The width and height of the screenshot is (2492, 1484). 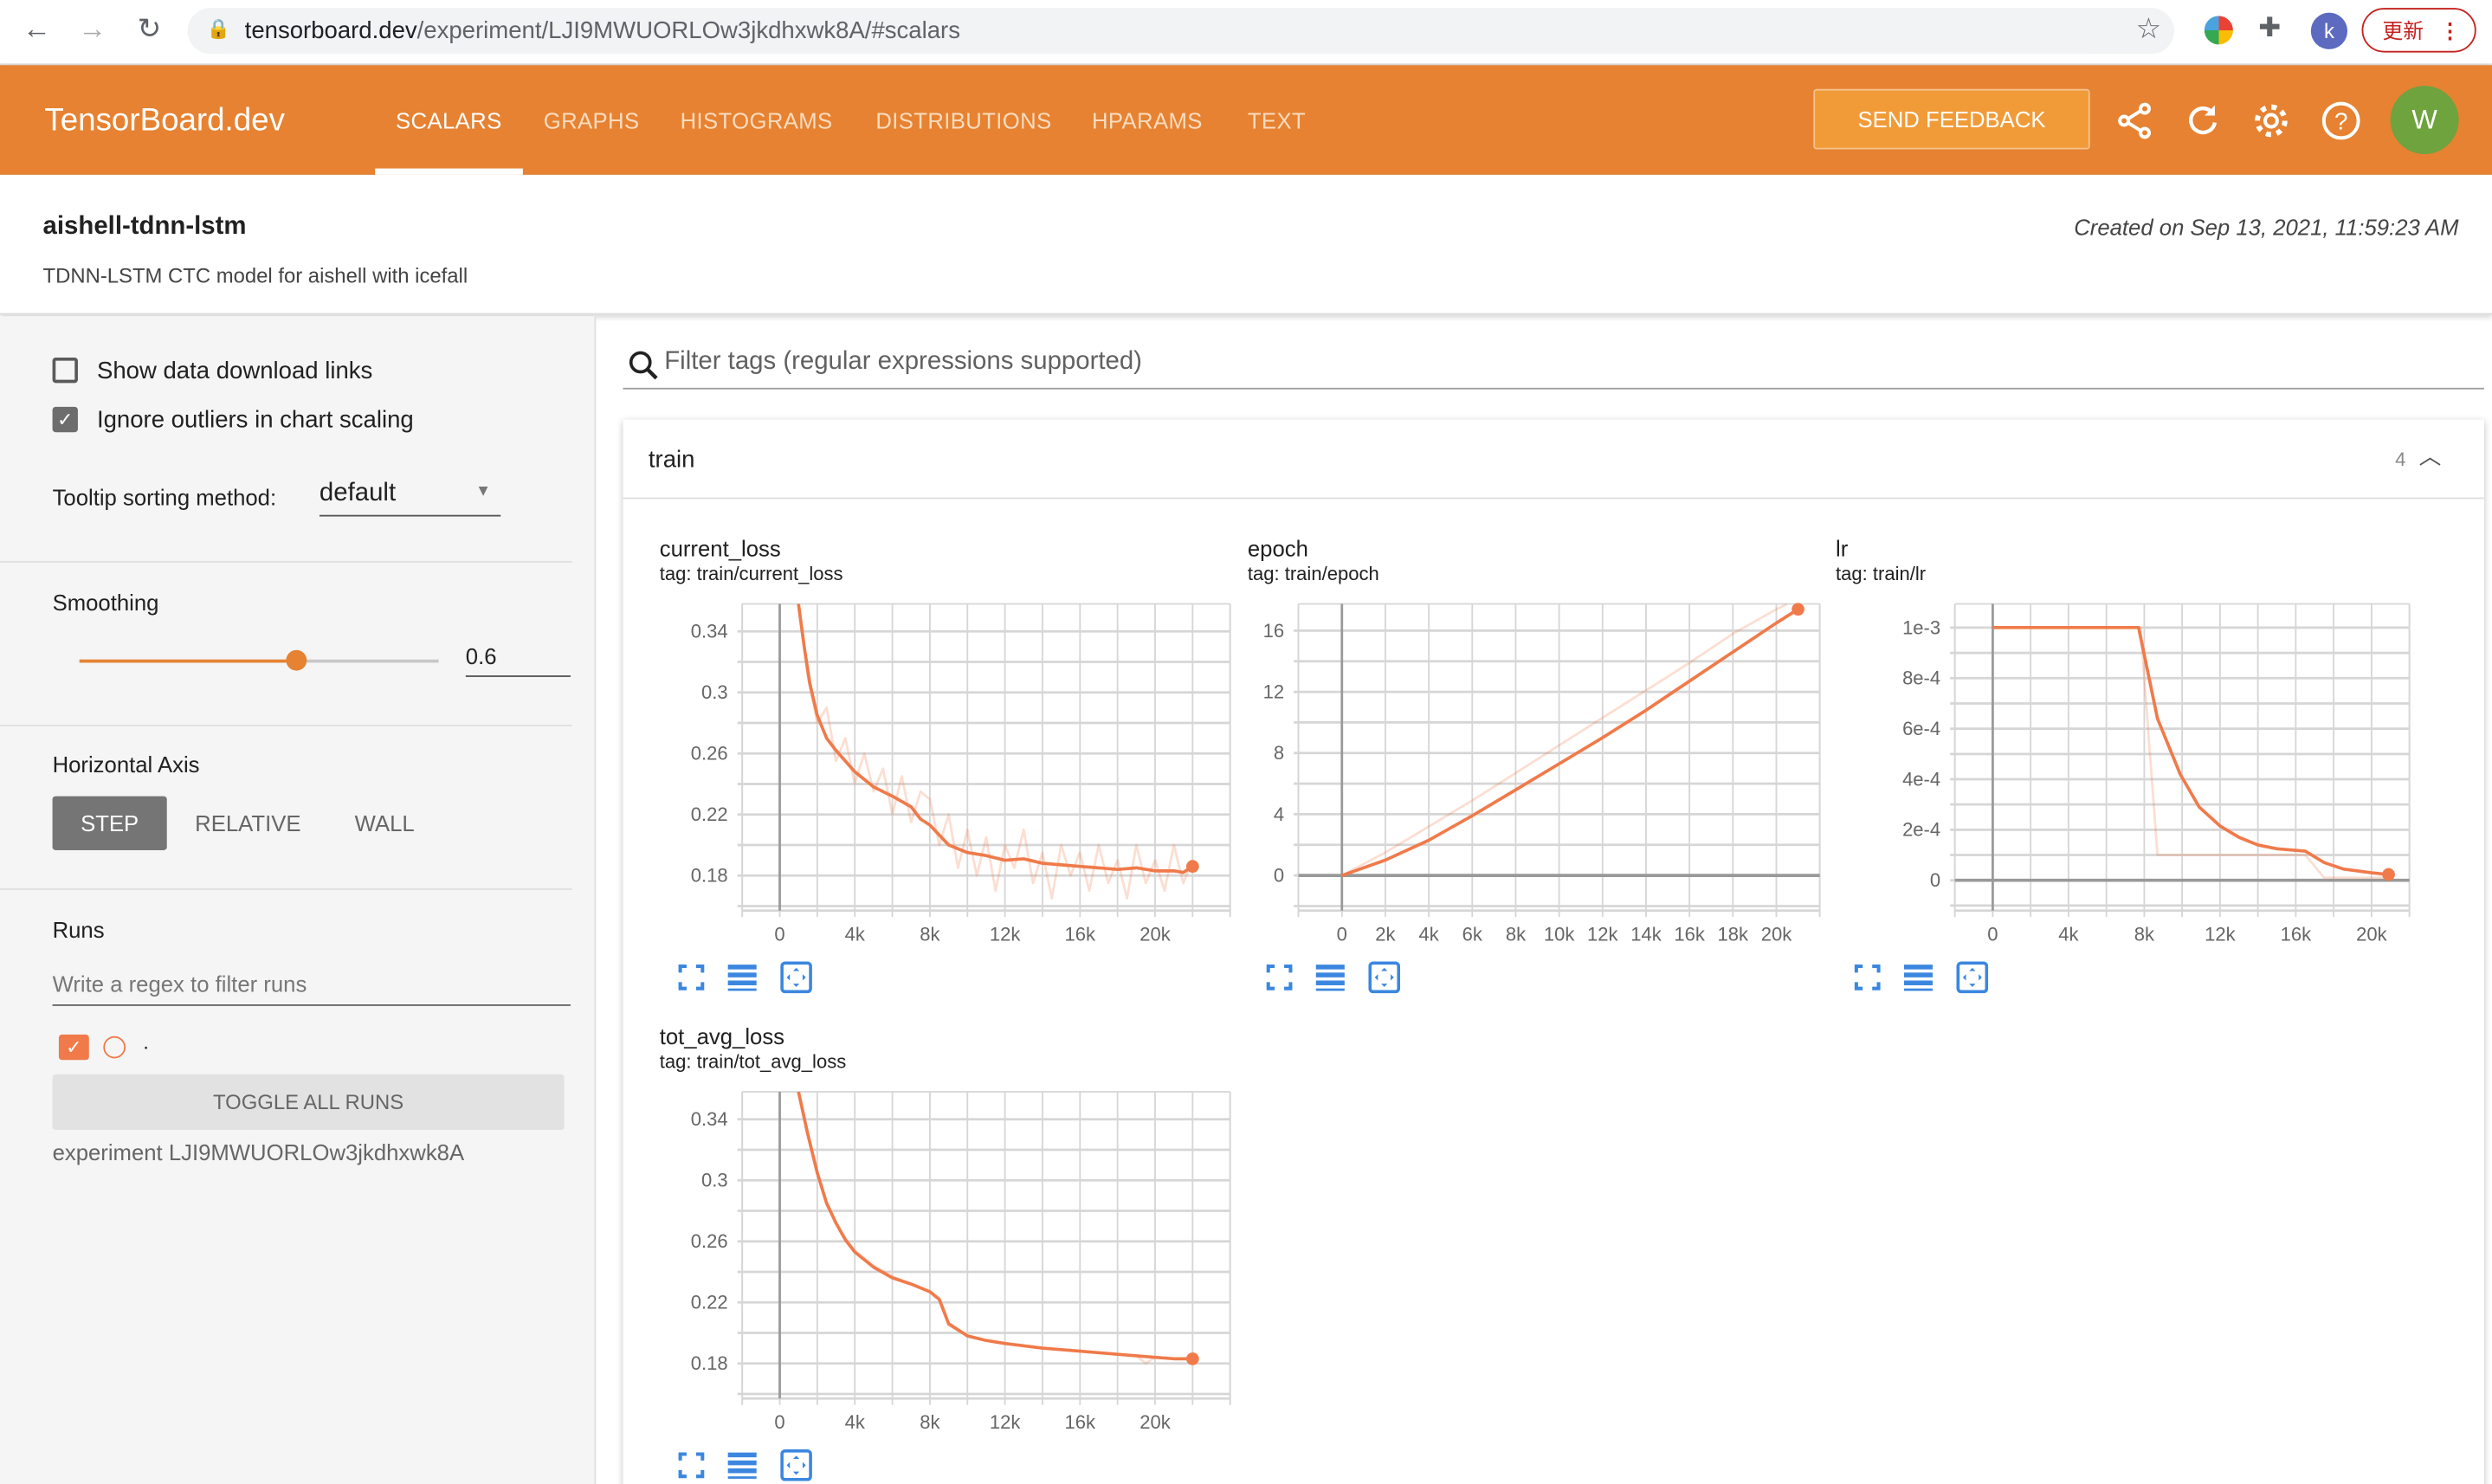 I want to click on x-tick-label: 20k, so click(x=1776, y=935).